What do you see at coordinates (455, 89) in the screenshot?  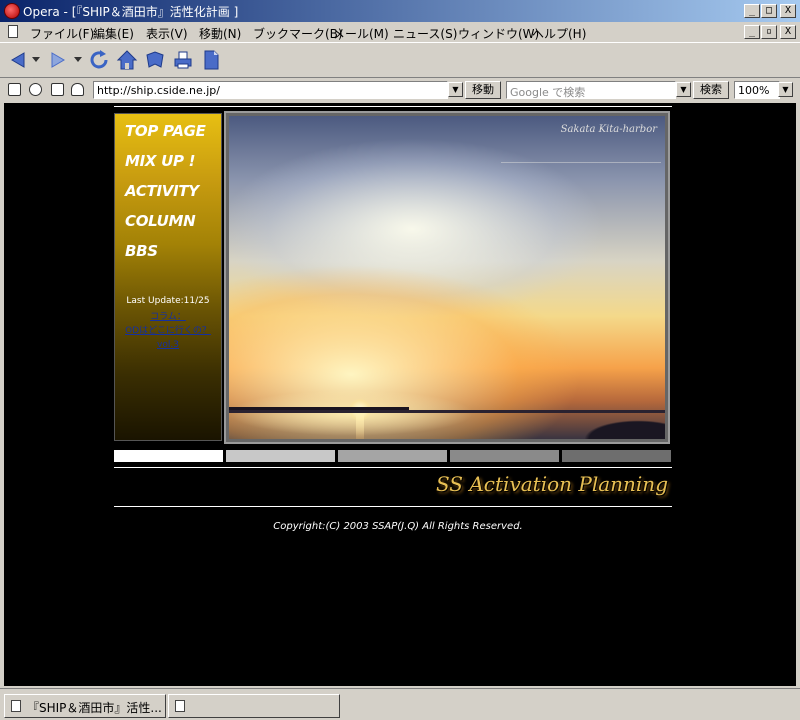 I see `url-dropdown-icon: ▼` at bounding box center [455, 89].